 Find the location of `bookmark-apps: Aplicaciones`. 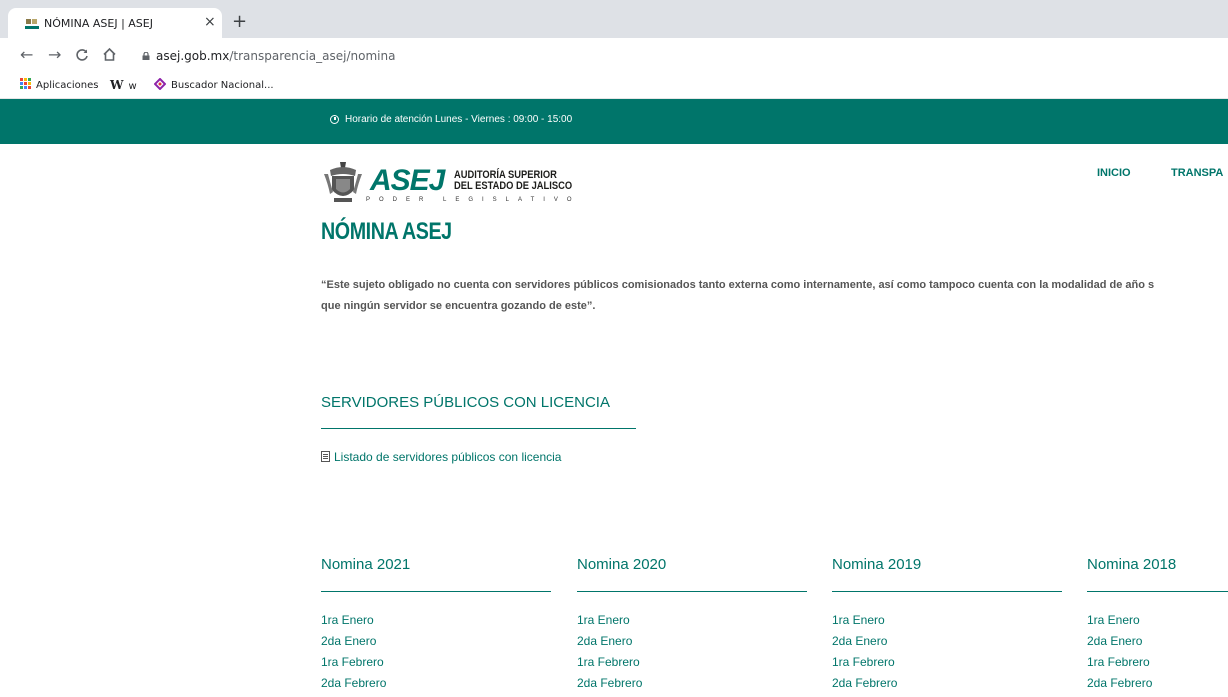

bookmark-apps: Aplicaciones is located at coordinates (59, 85).